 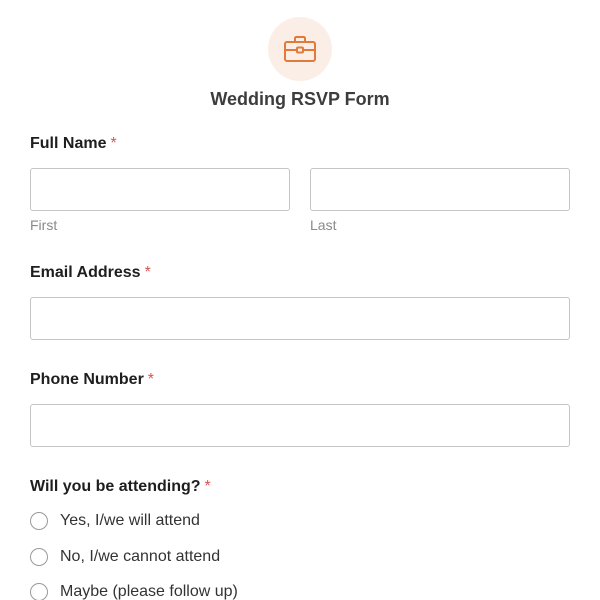 I want to click on phone-input, so click(x=300, y=425).